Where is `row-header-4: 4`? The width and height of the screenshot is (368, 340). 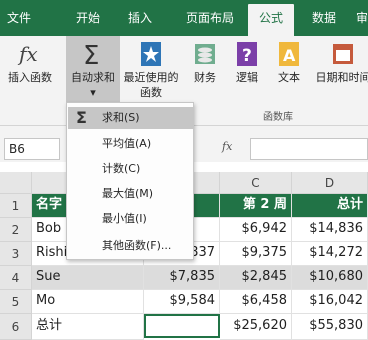
row-header-4: 4 is located at coordinates (16, 278).